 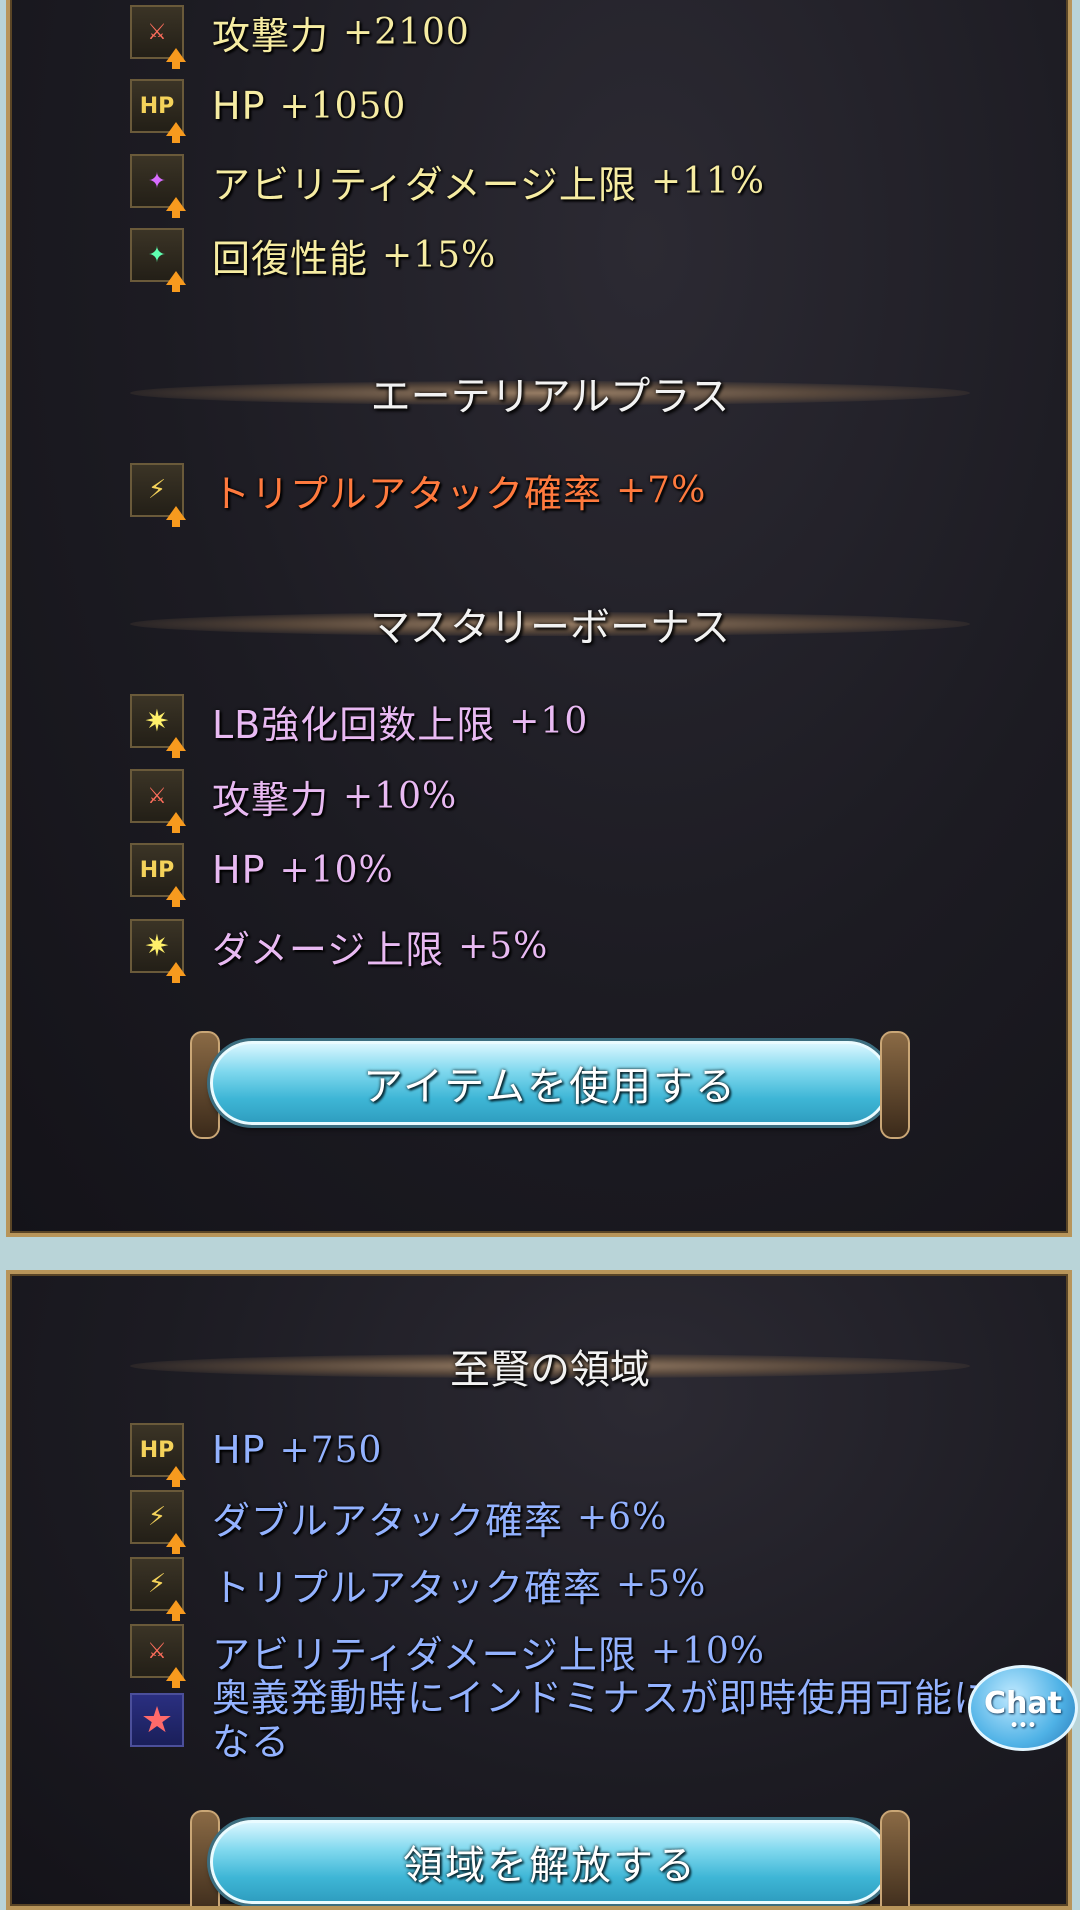 What do you see at coordinates (439, 255) in the screenshot?
I see `stat-value: +15%` at bounding box center [439, 255].